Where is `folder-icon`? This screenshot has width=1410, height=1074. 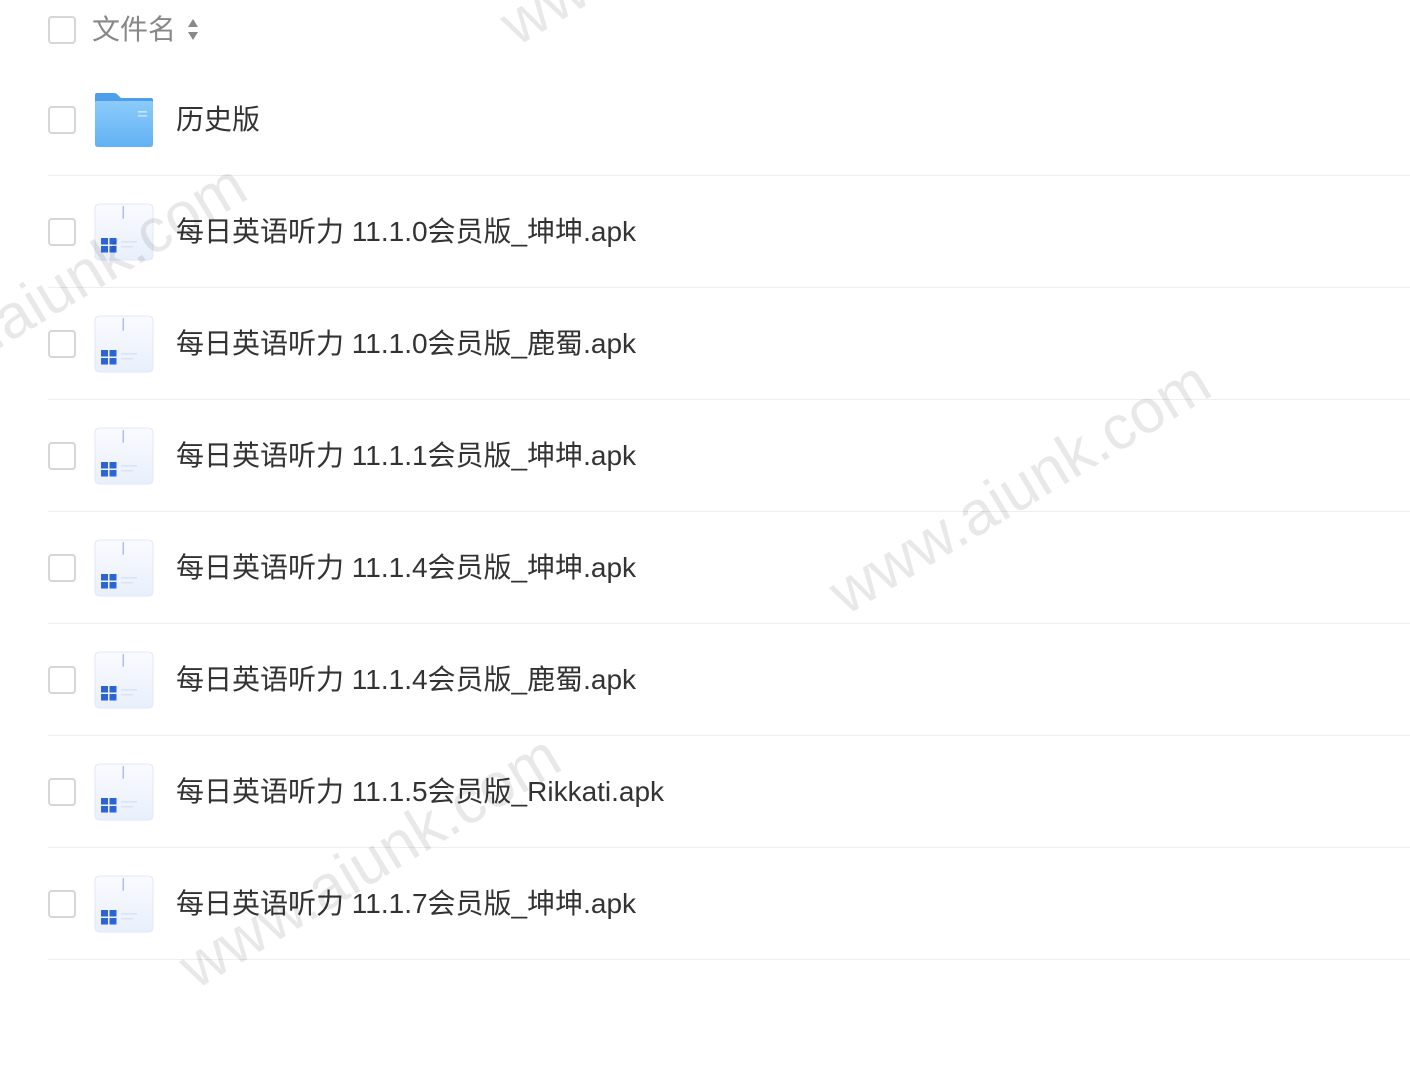
folder-icon is located at coordinates (124, 120).